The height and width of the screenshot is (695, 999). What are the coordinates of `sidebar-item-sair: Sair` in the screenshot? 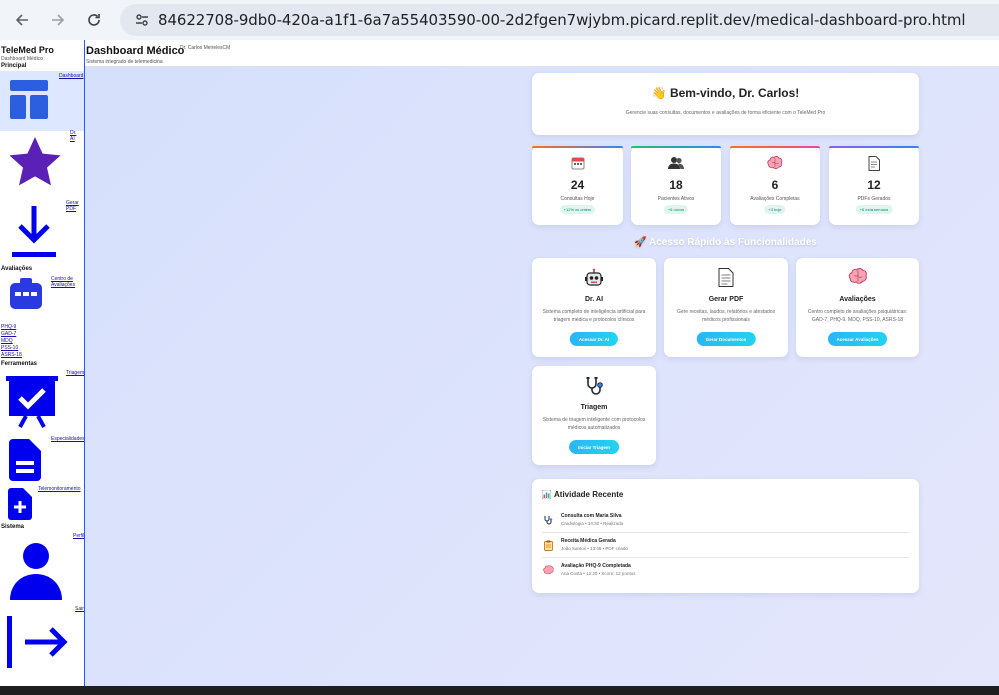 It's located at (79, 609).